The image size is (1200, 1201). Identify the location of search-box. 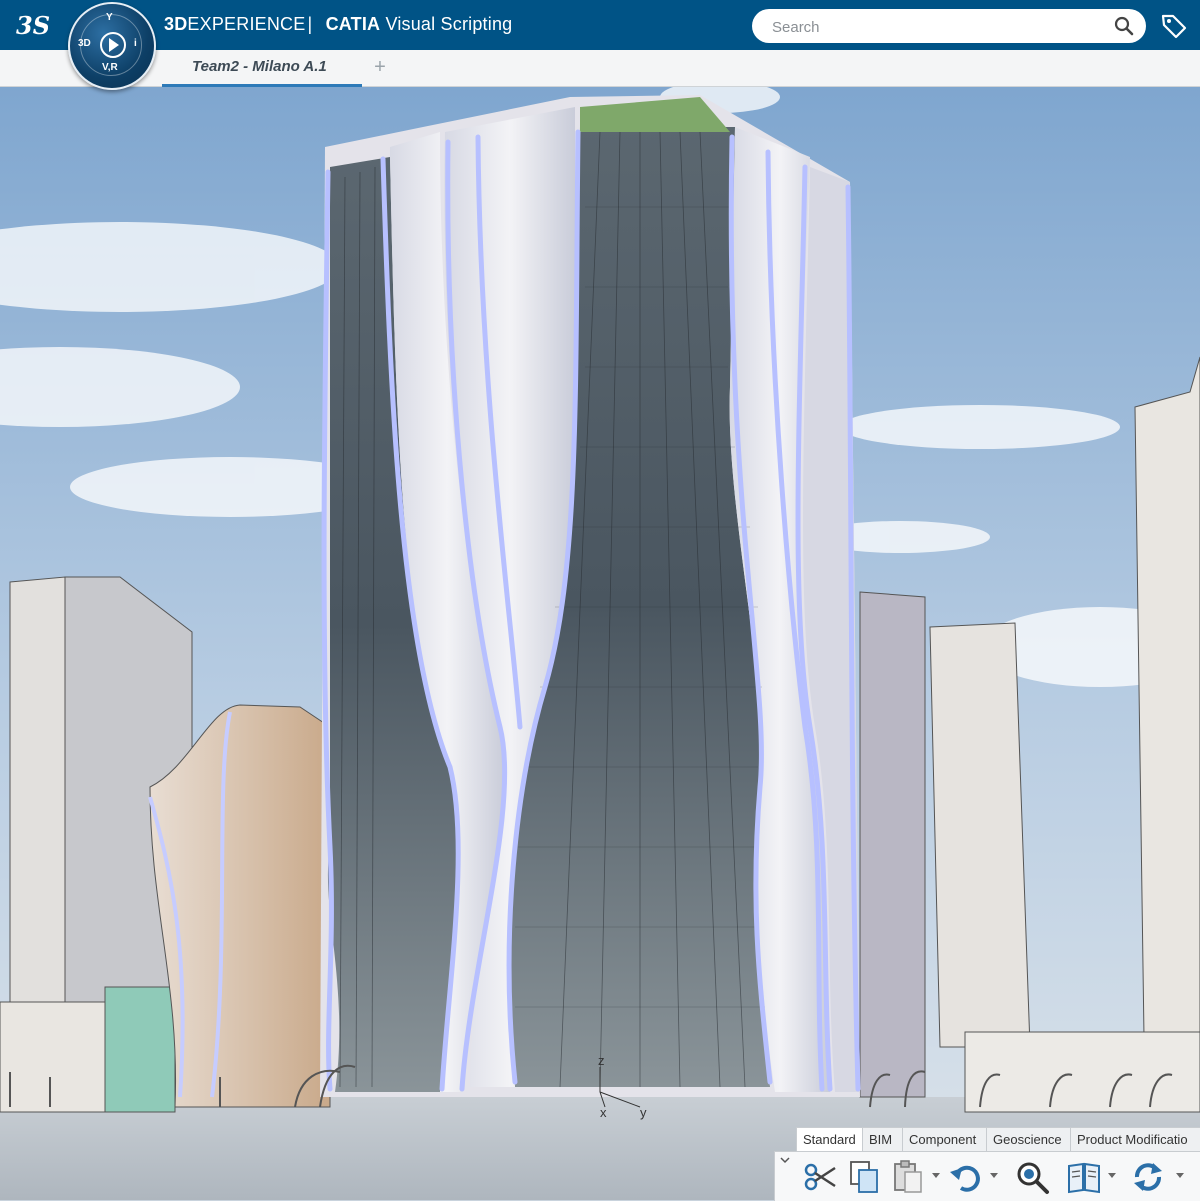
(949, 27).